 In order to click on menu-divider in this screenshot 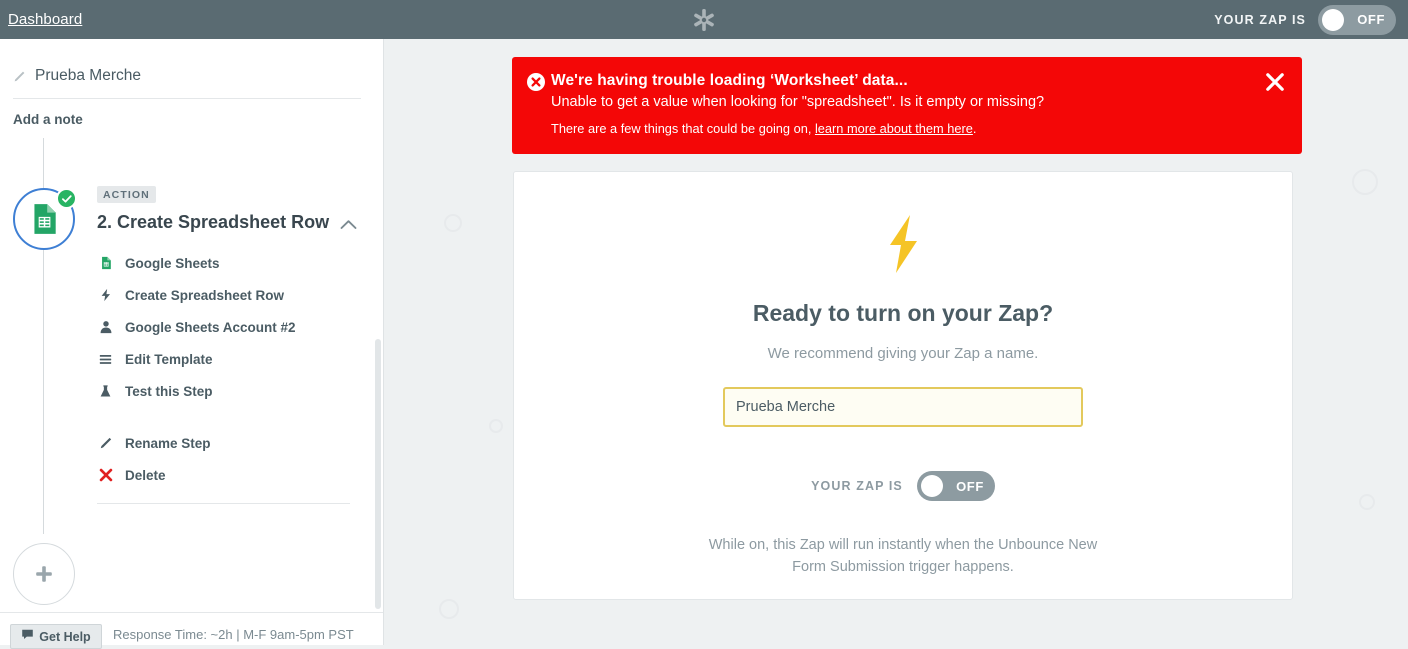, I will do `click(223, 503)`.